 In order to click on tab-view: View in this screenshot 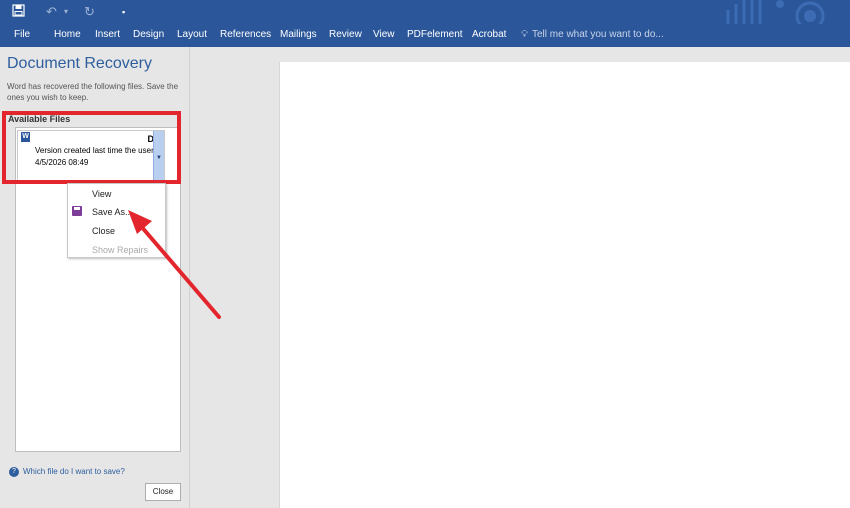, I will do `click(384, 35)`.